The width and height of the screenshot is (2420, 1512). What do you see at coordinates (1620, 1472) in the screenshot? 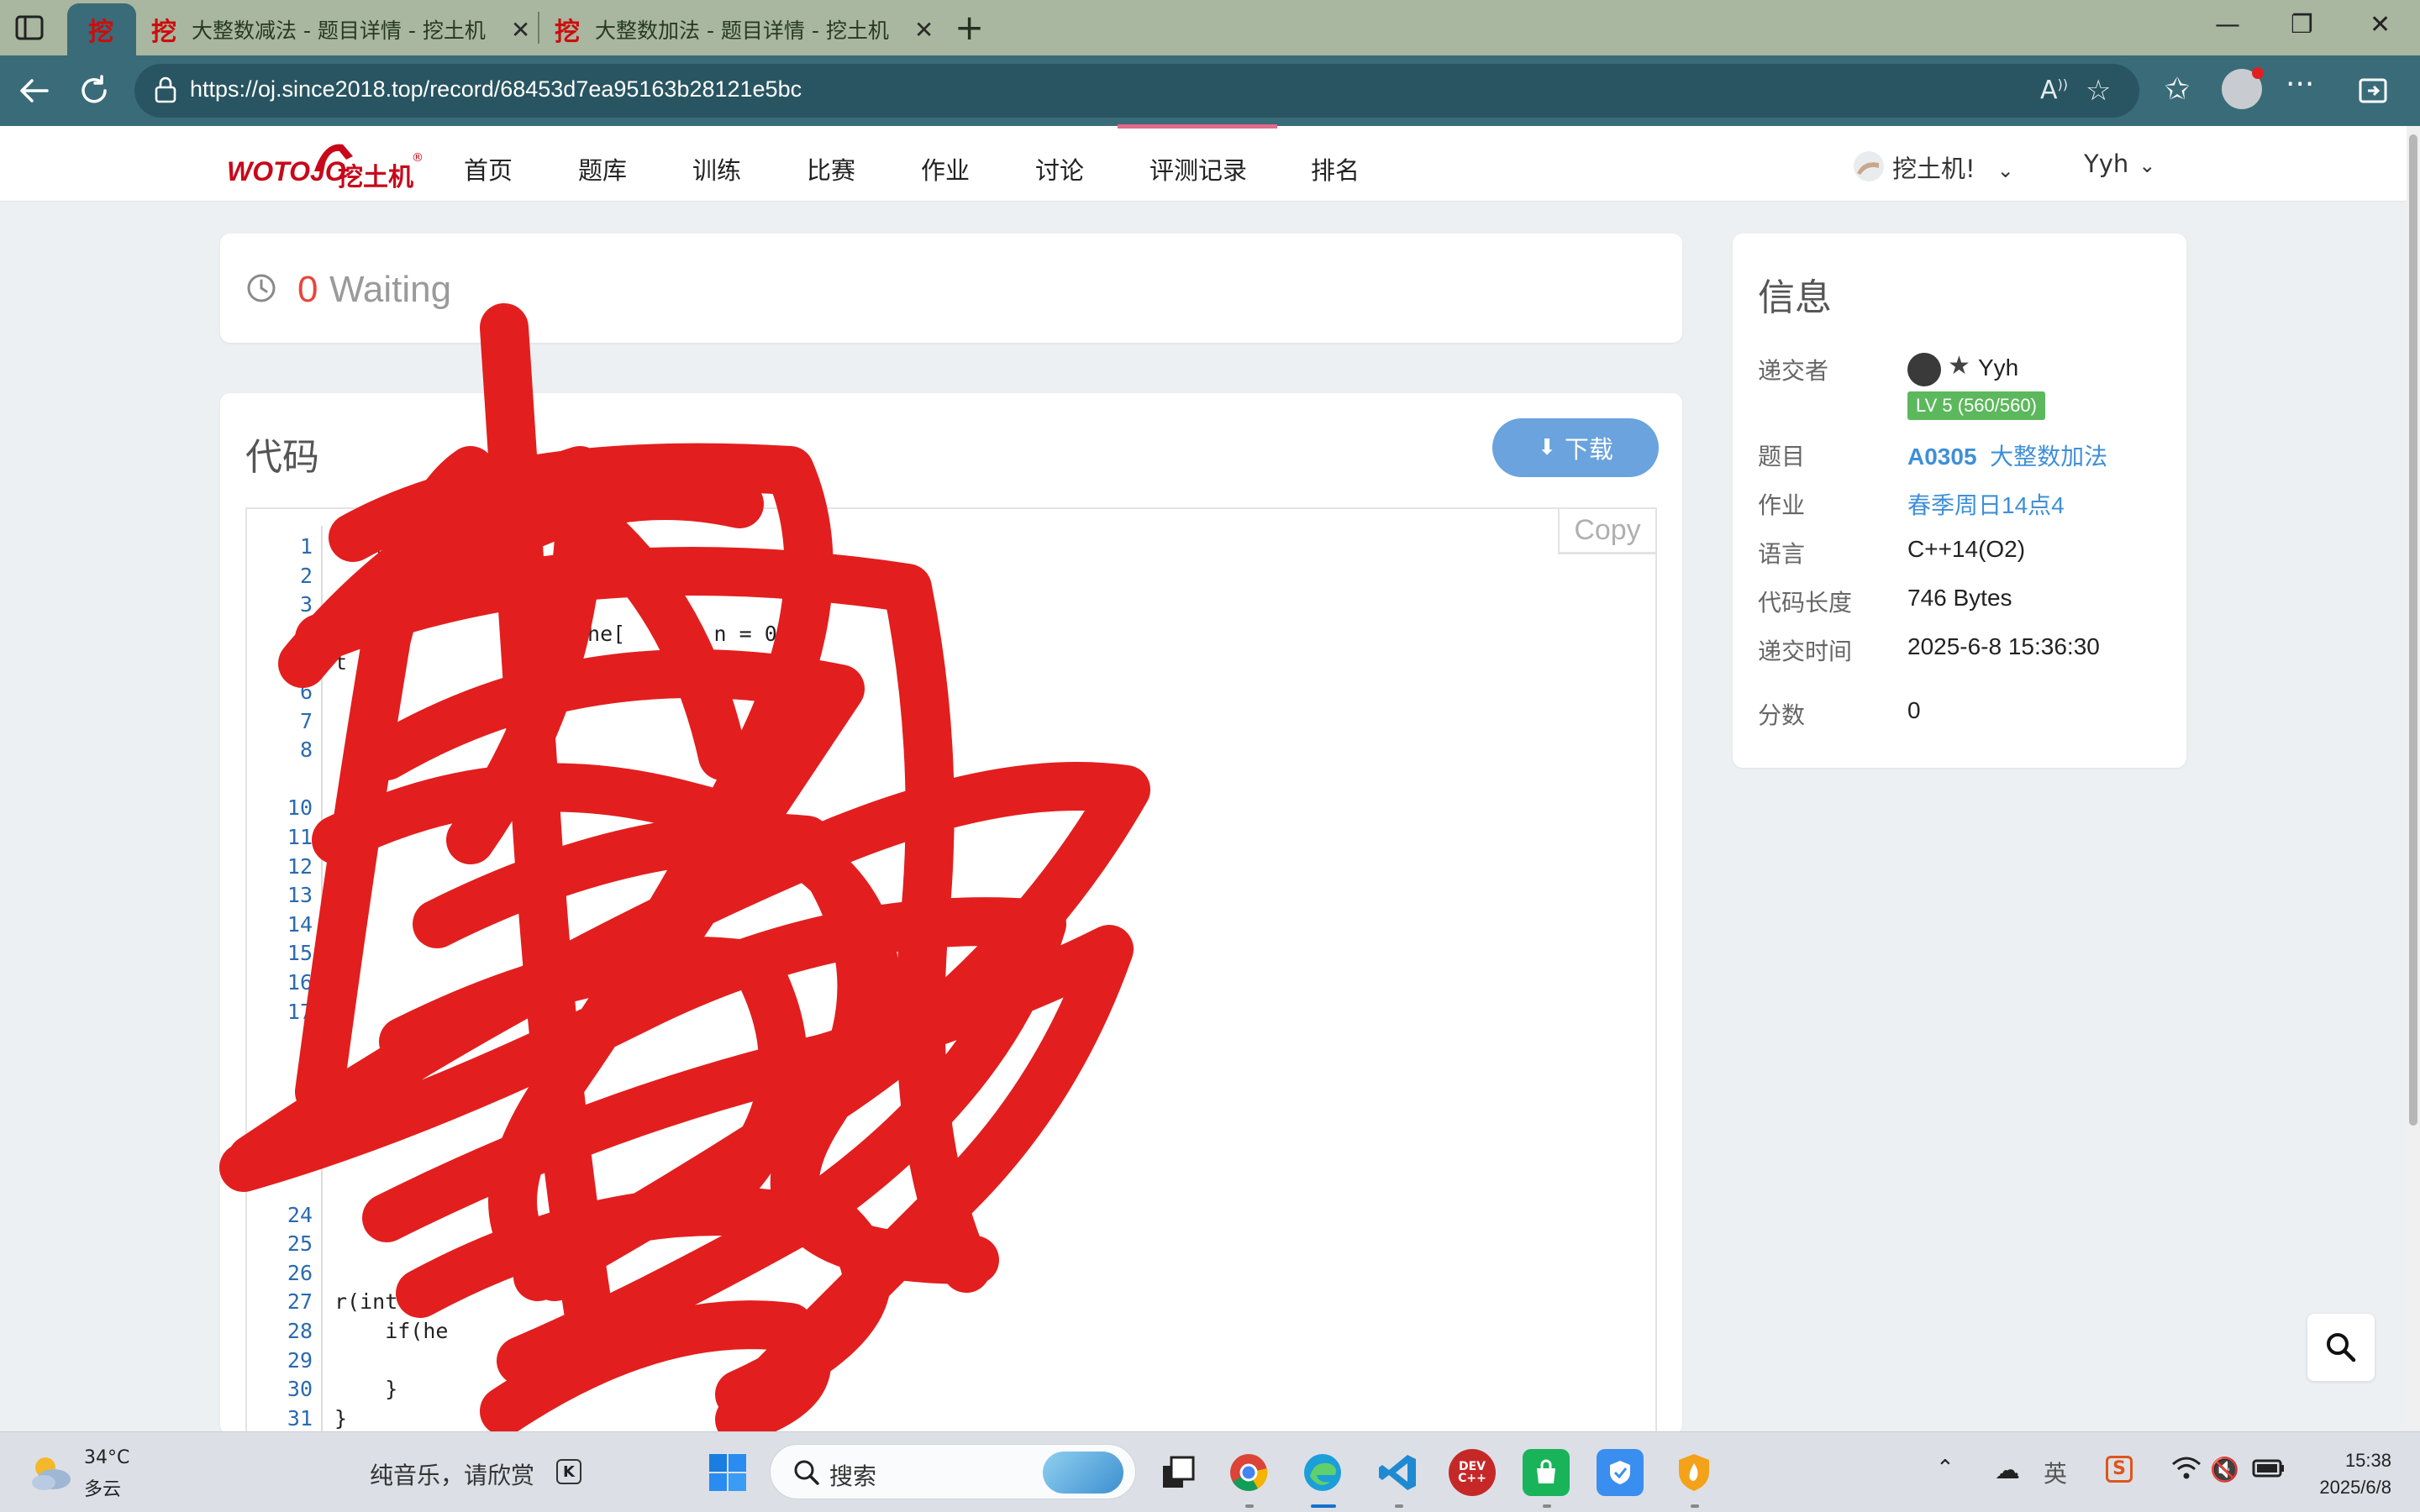
I see `security-shield-icon` at bounding box center [1620, 1472].